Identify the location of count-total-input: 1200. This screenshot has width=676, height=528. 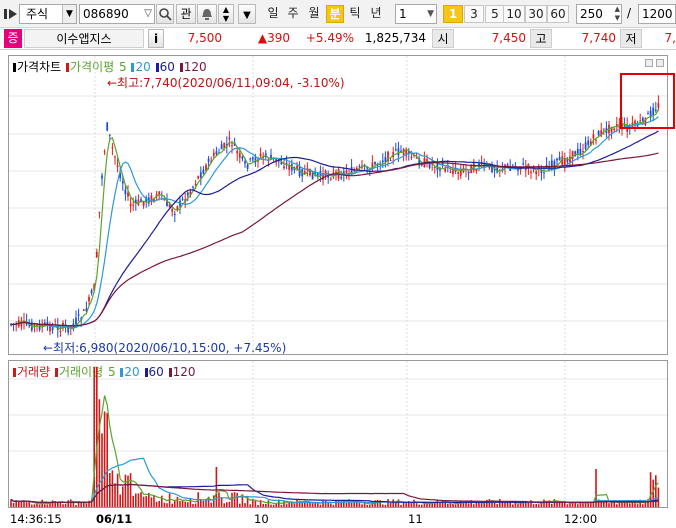
(657, 14).